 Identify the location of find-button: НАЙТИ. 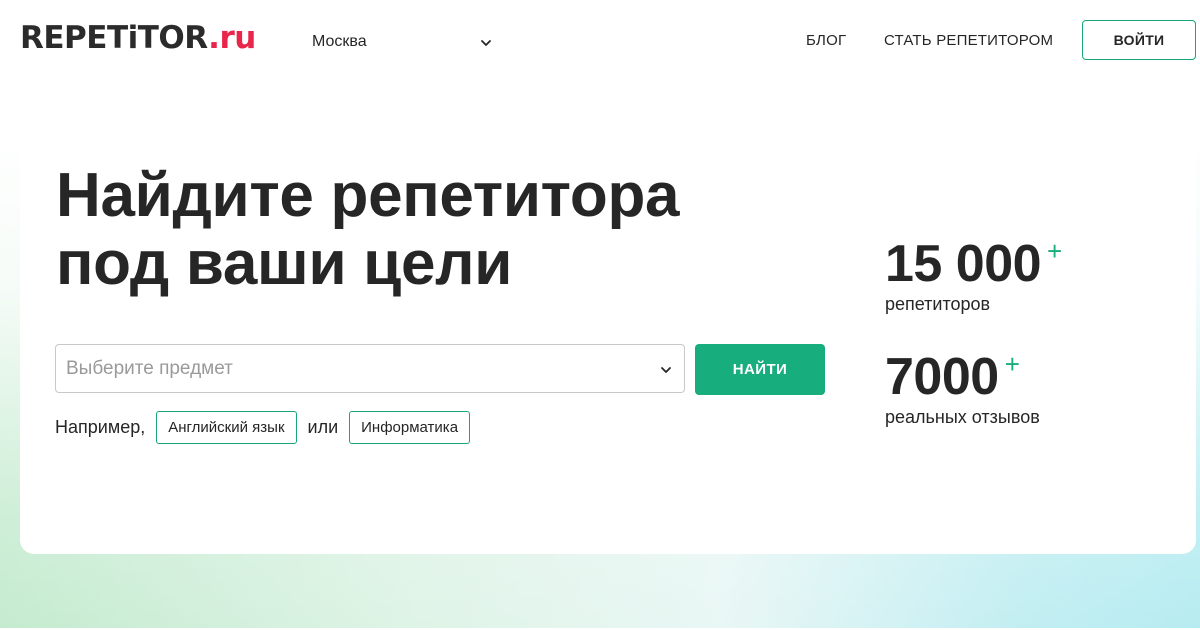
(760, 369).